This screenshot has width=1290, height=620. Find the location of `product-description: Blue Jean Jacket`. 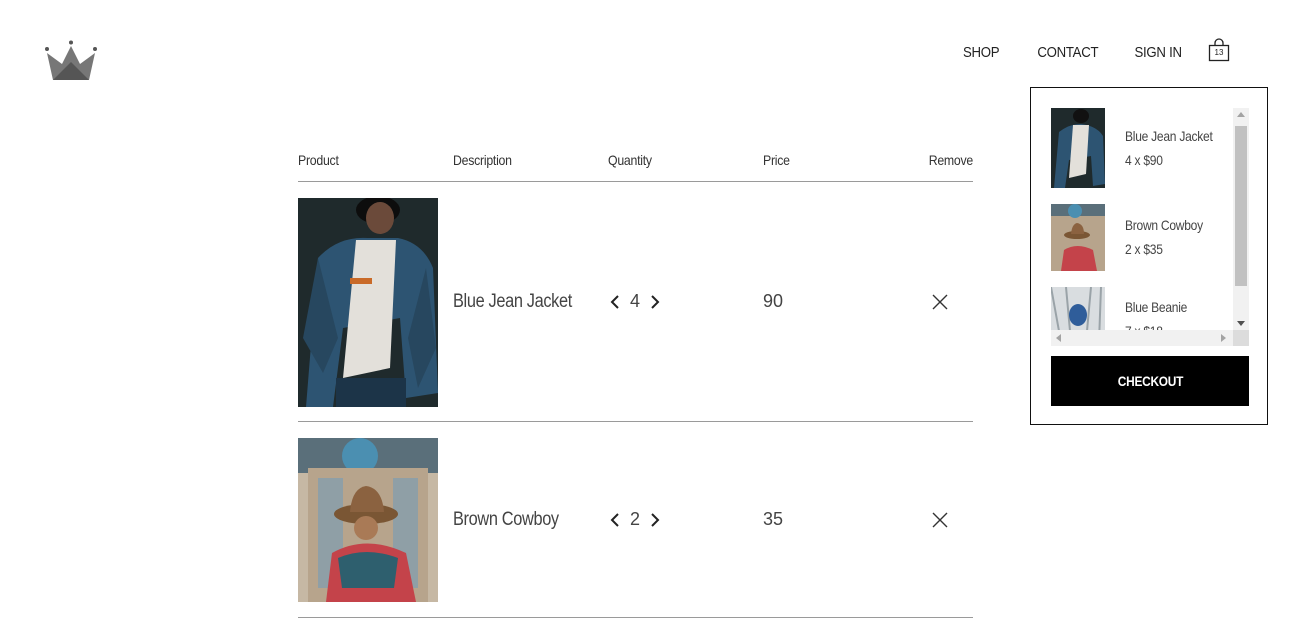

product-description: Blue Jean Jacket is located at coordinates (512, 301).